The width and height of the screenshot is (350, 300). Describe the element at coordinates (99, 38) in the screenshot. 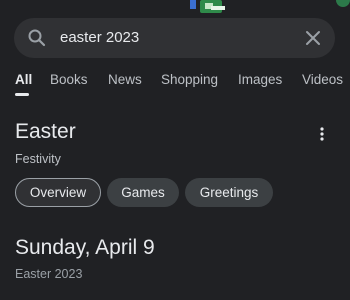

I see `search-input: easter 2023` at that location.